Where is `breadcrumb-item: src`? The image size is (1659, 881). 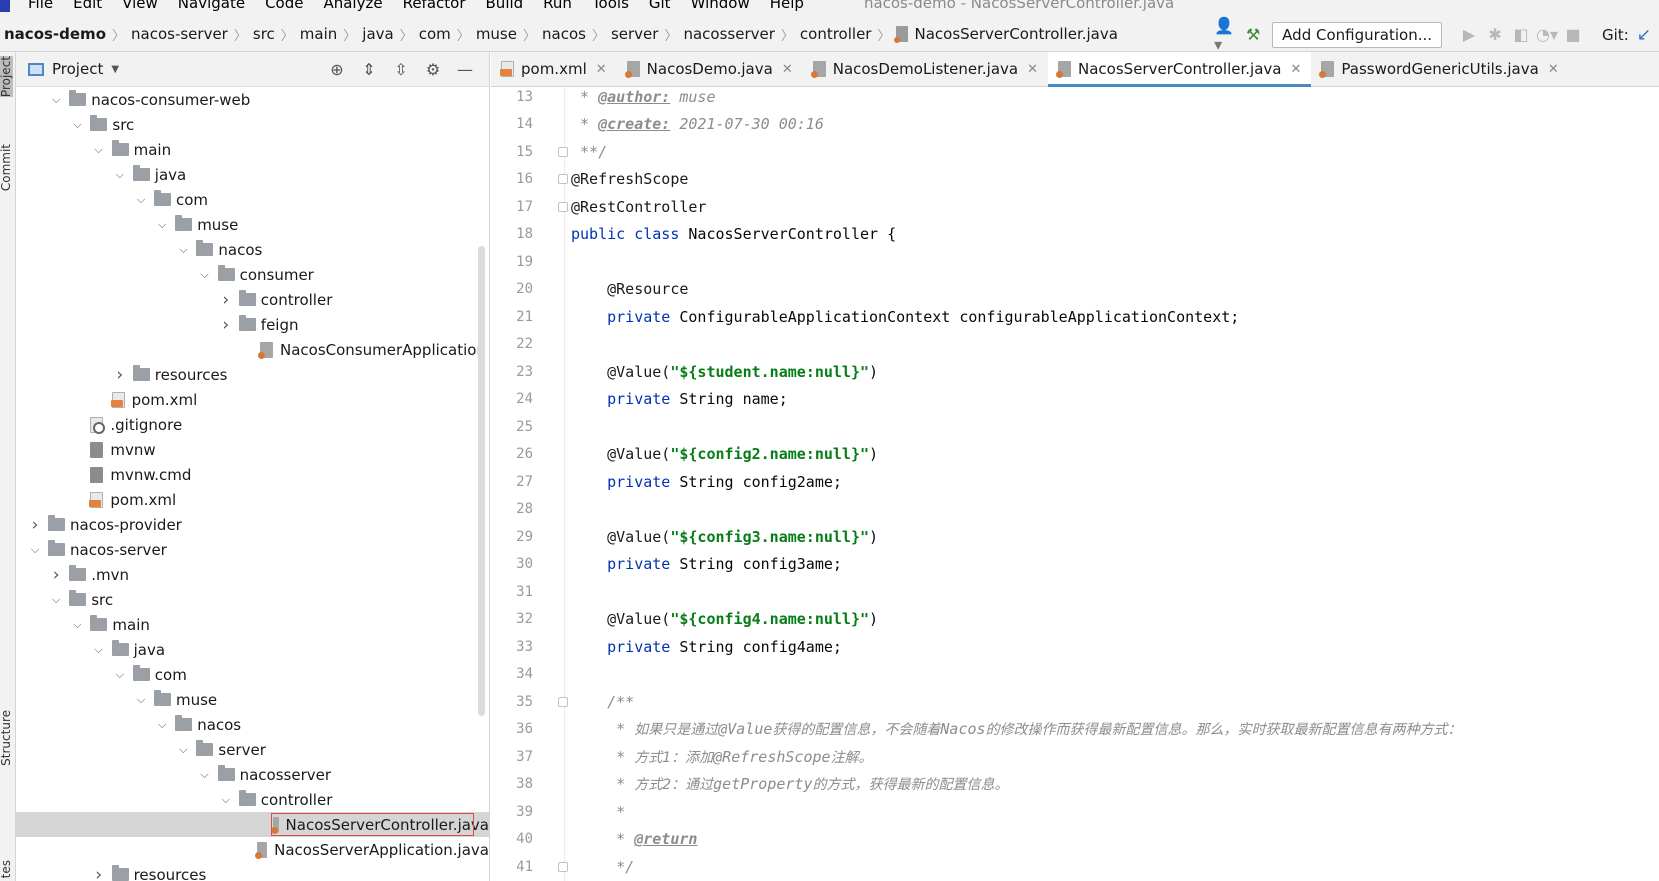 breadcrumb-item: src is located at coordinates (264, 34).